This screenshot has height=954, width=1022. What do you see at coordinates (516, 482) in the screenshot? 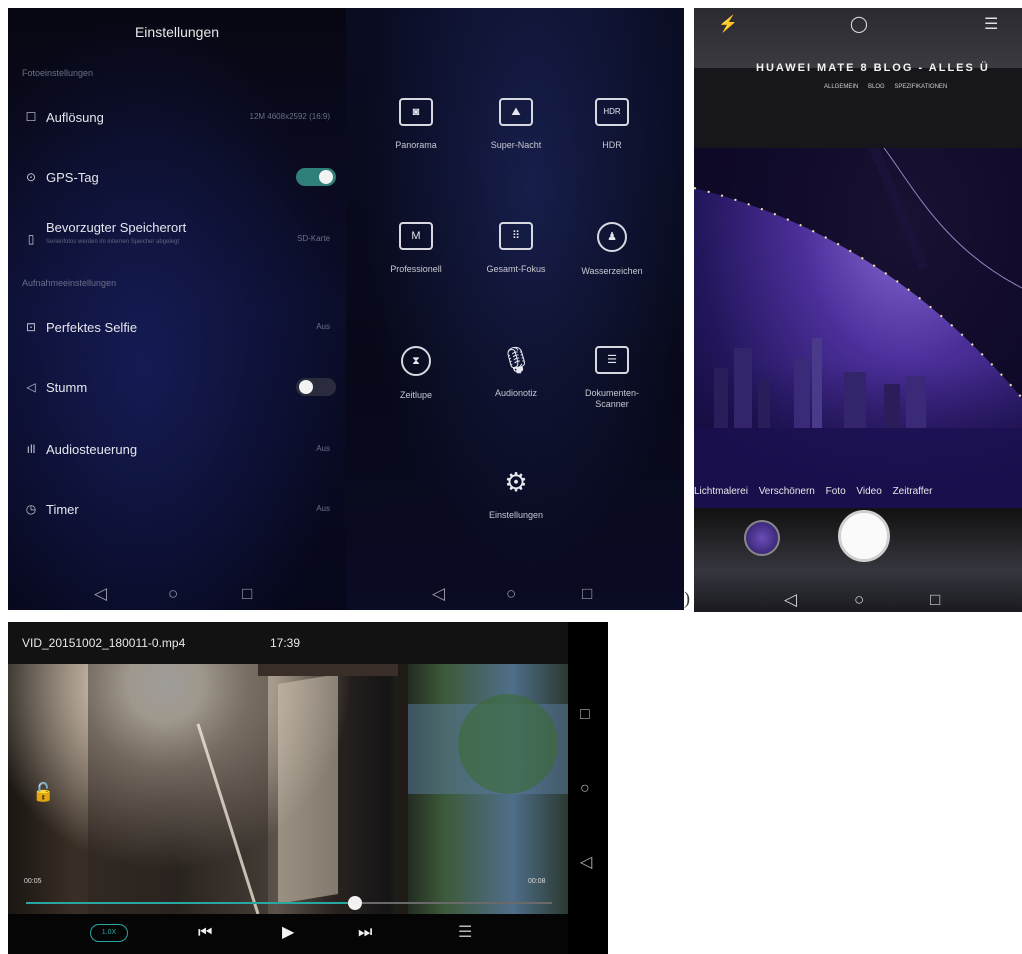
I see `gear-icon: ⚙` at bounding box center [516, 482].